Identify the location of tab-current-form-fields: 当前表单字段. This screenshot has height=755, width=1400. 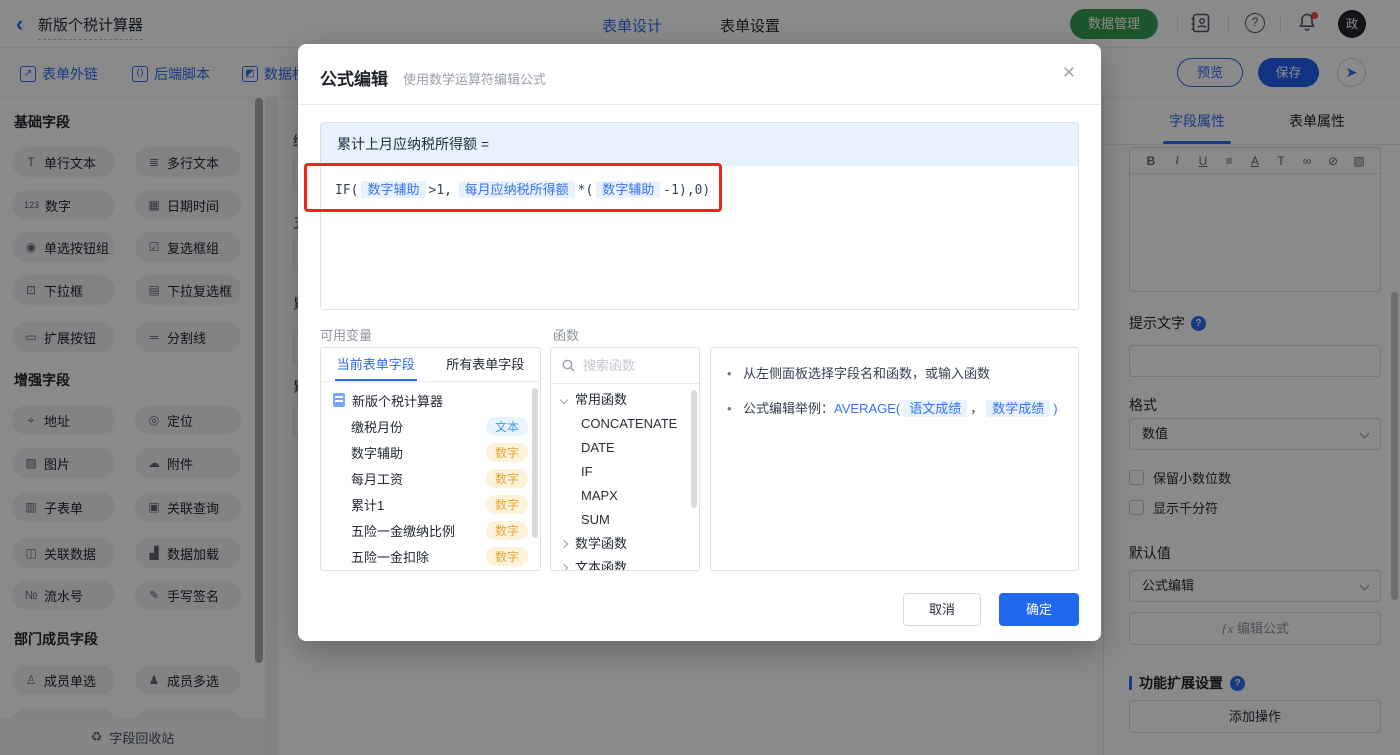
(376, 364).